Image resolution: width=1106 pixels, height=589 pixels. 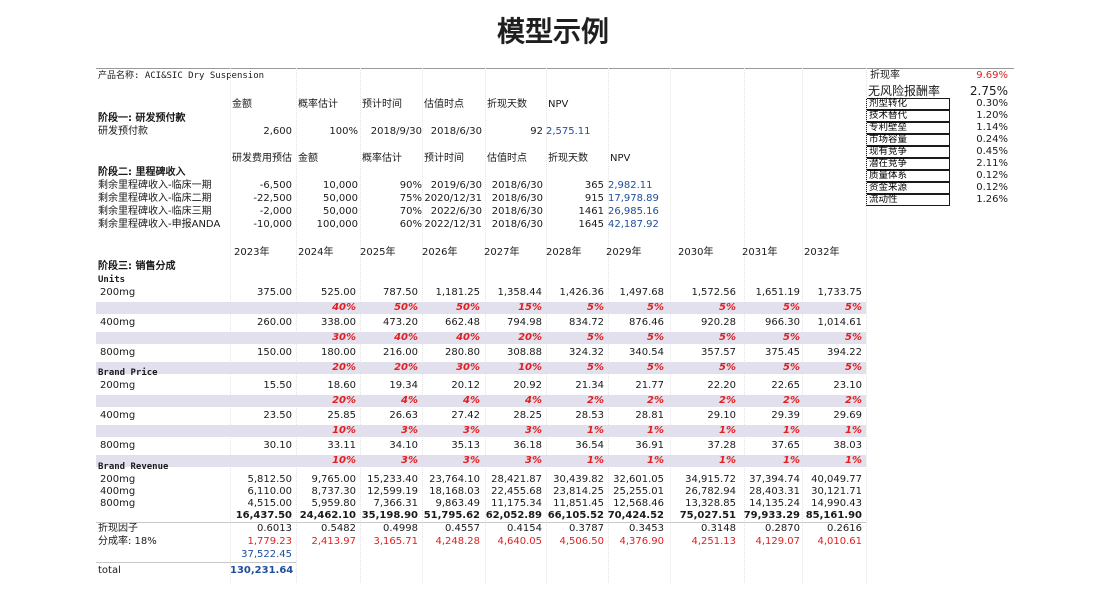 What do you see at coordinates (836, 503) in the screenshot?
I see `revenue-value: 14,990.43` at bounding box center [836, 503].